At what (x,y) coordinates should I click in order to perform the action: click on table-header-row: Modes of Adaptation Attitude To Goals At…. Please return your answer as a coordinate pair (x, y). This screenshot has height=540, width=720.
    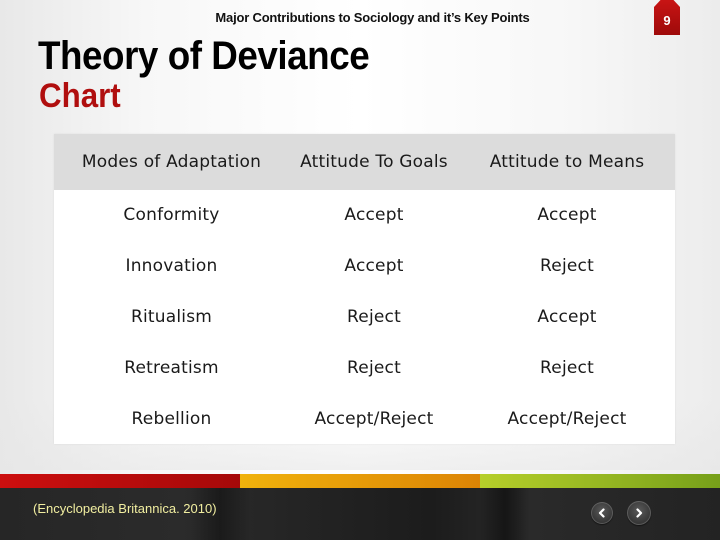
    Looking at the image, I should click on (364, 162).